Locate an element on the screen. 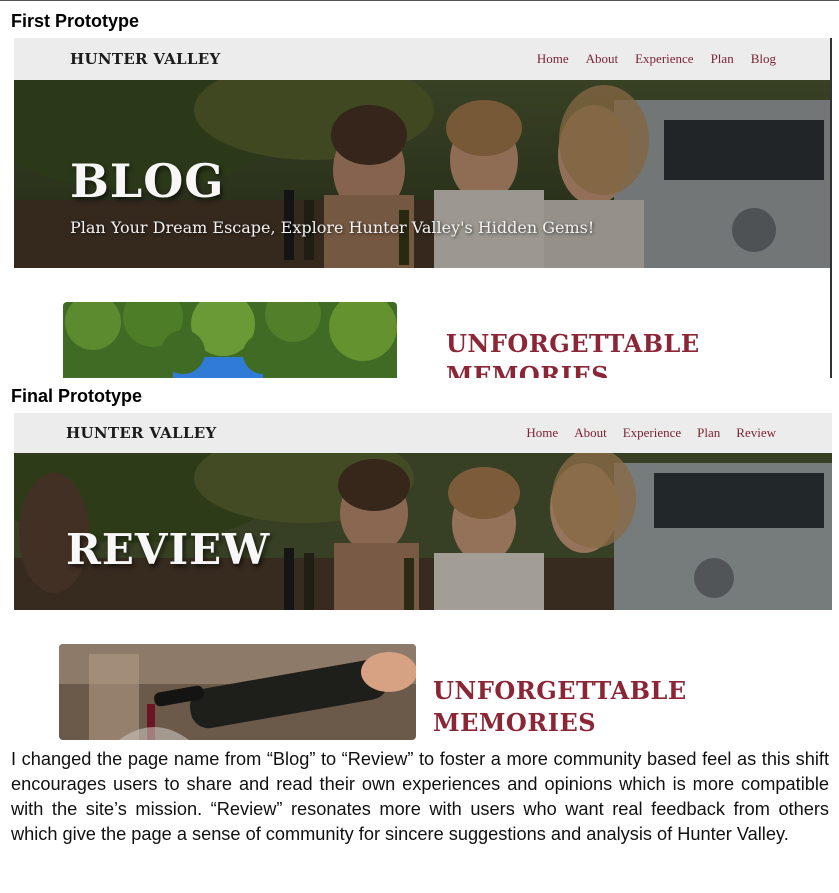  final-card-image is located at coordinates (237, 692).